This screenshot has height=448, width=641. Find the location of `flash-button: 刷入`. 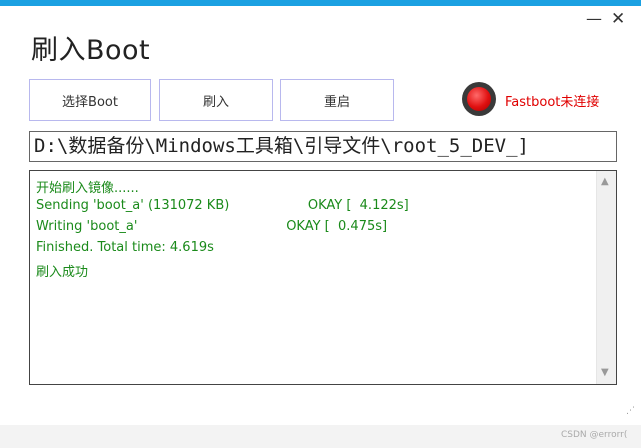

flash-button: 刷入 is located at coordinates (216, 100).